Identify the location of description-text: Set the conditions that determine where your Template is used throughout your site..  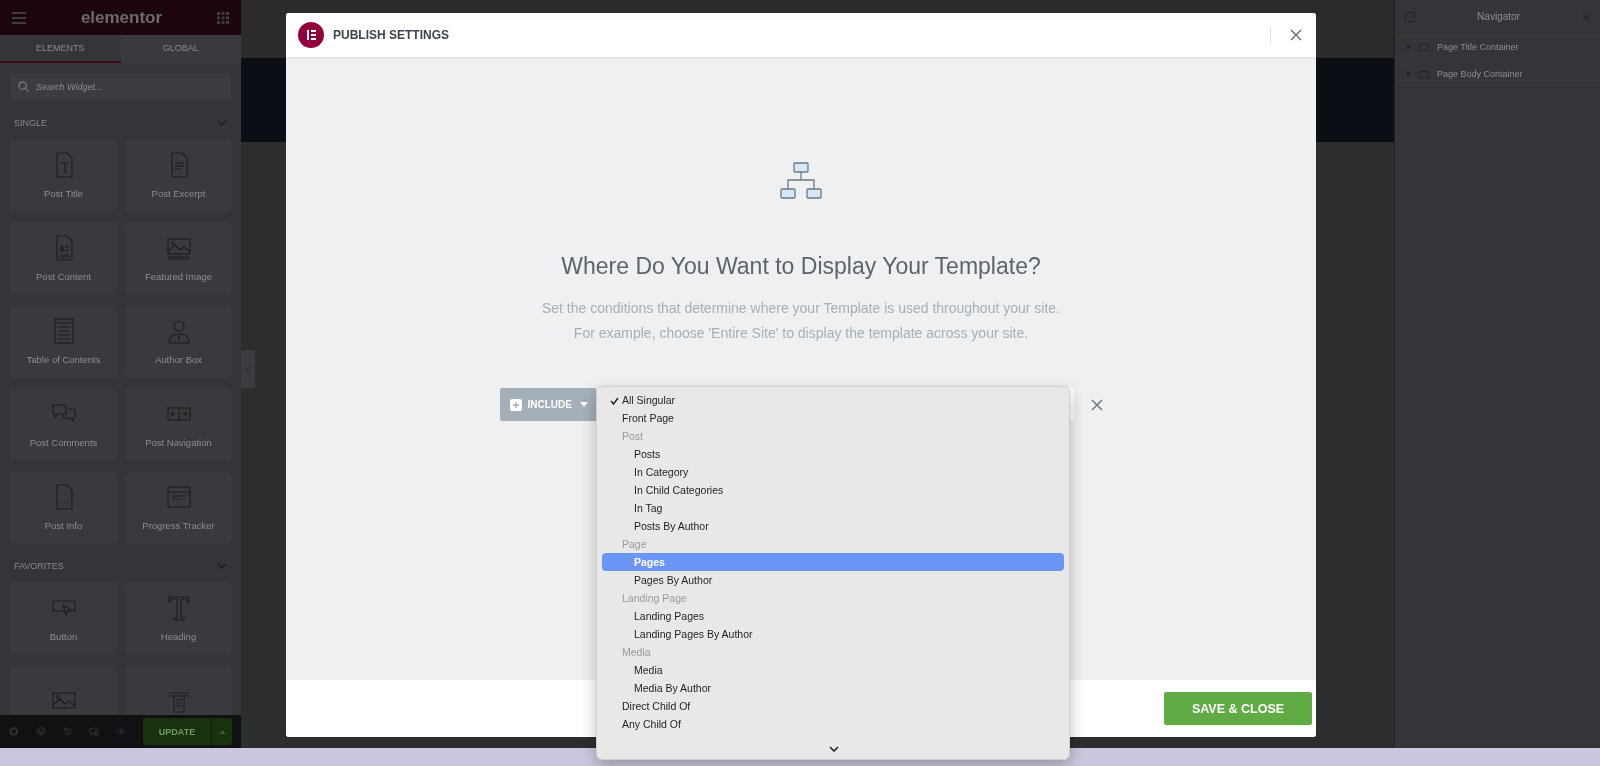
(800, 308).